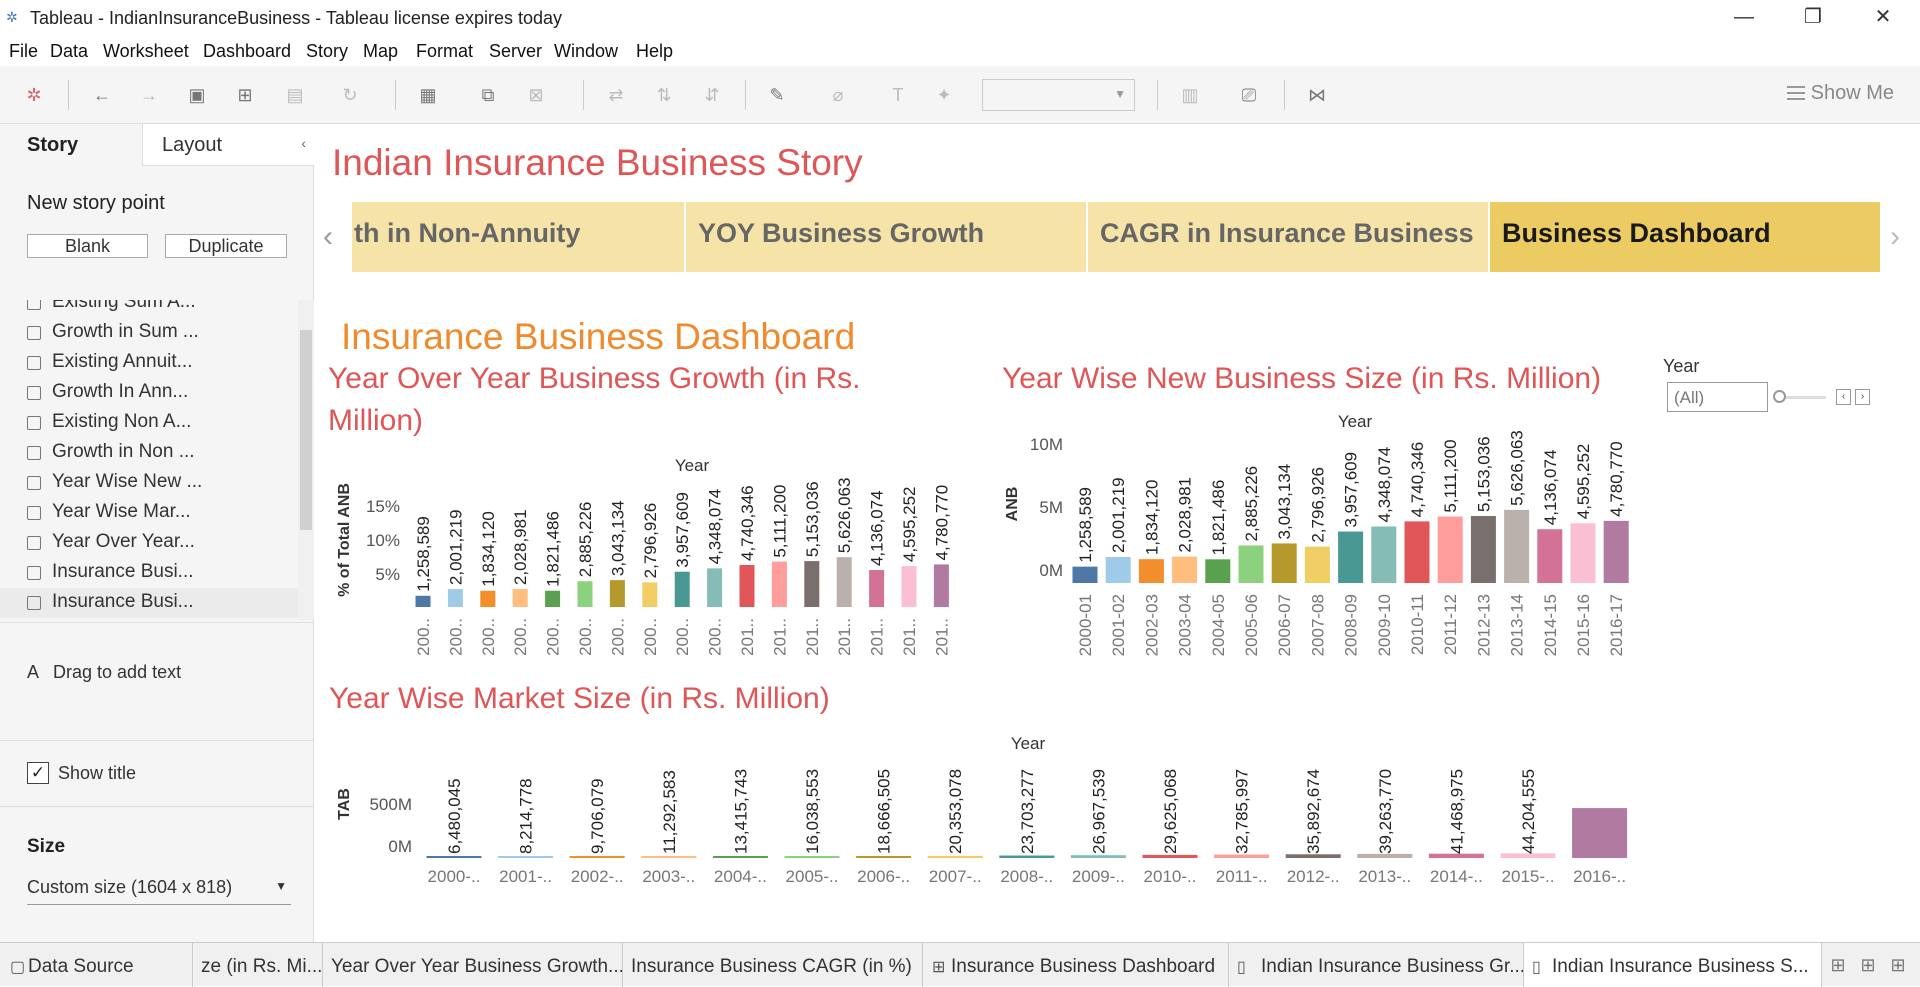  I want to click on tab-data-source: ▢ Data Source, so click(96, 965).